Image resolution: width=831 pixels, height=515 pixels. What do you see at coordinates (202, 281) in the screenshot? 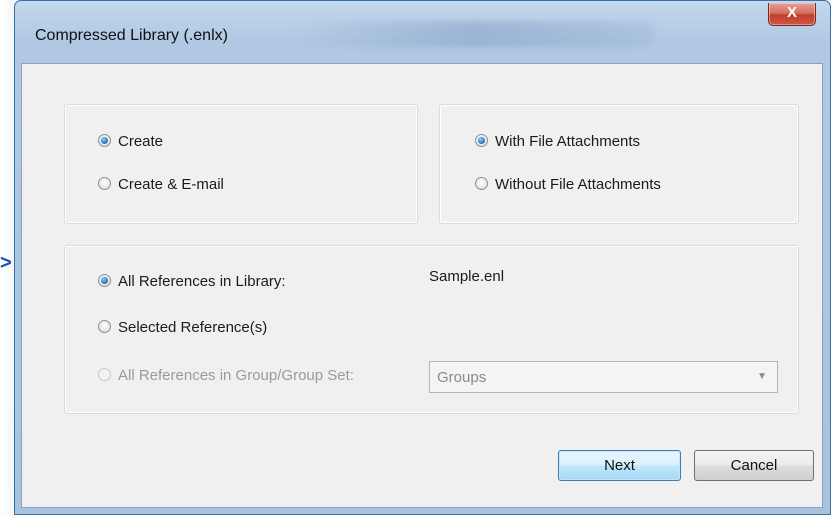
I see `all-references-label: All References in Library:` at bounding box center [202, 281].